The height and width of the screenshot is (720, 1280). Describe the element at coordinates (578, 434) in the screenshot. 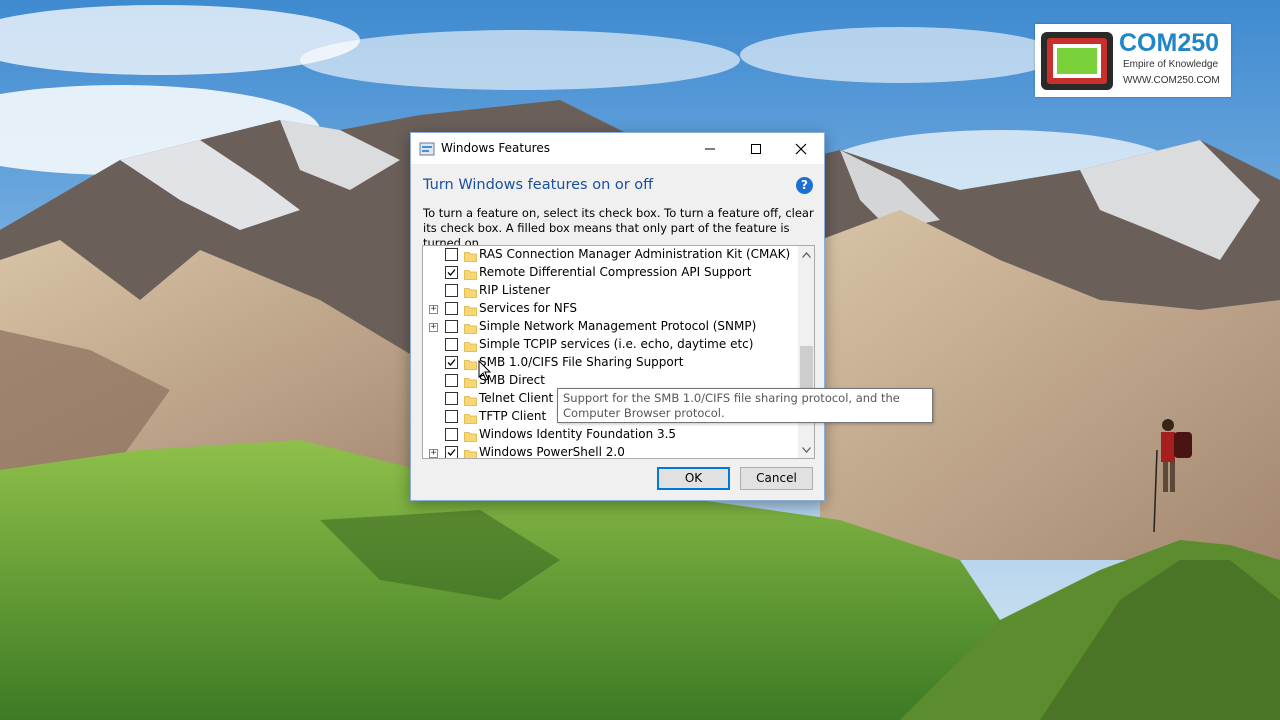

I see `feature-label: Windows Identity Foundation 3.5` at that location.